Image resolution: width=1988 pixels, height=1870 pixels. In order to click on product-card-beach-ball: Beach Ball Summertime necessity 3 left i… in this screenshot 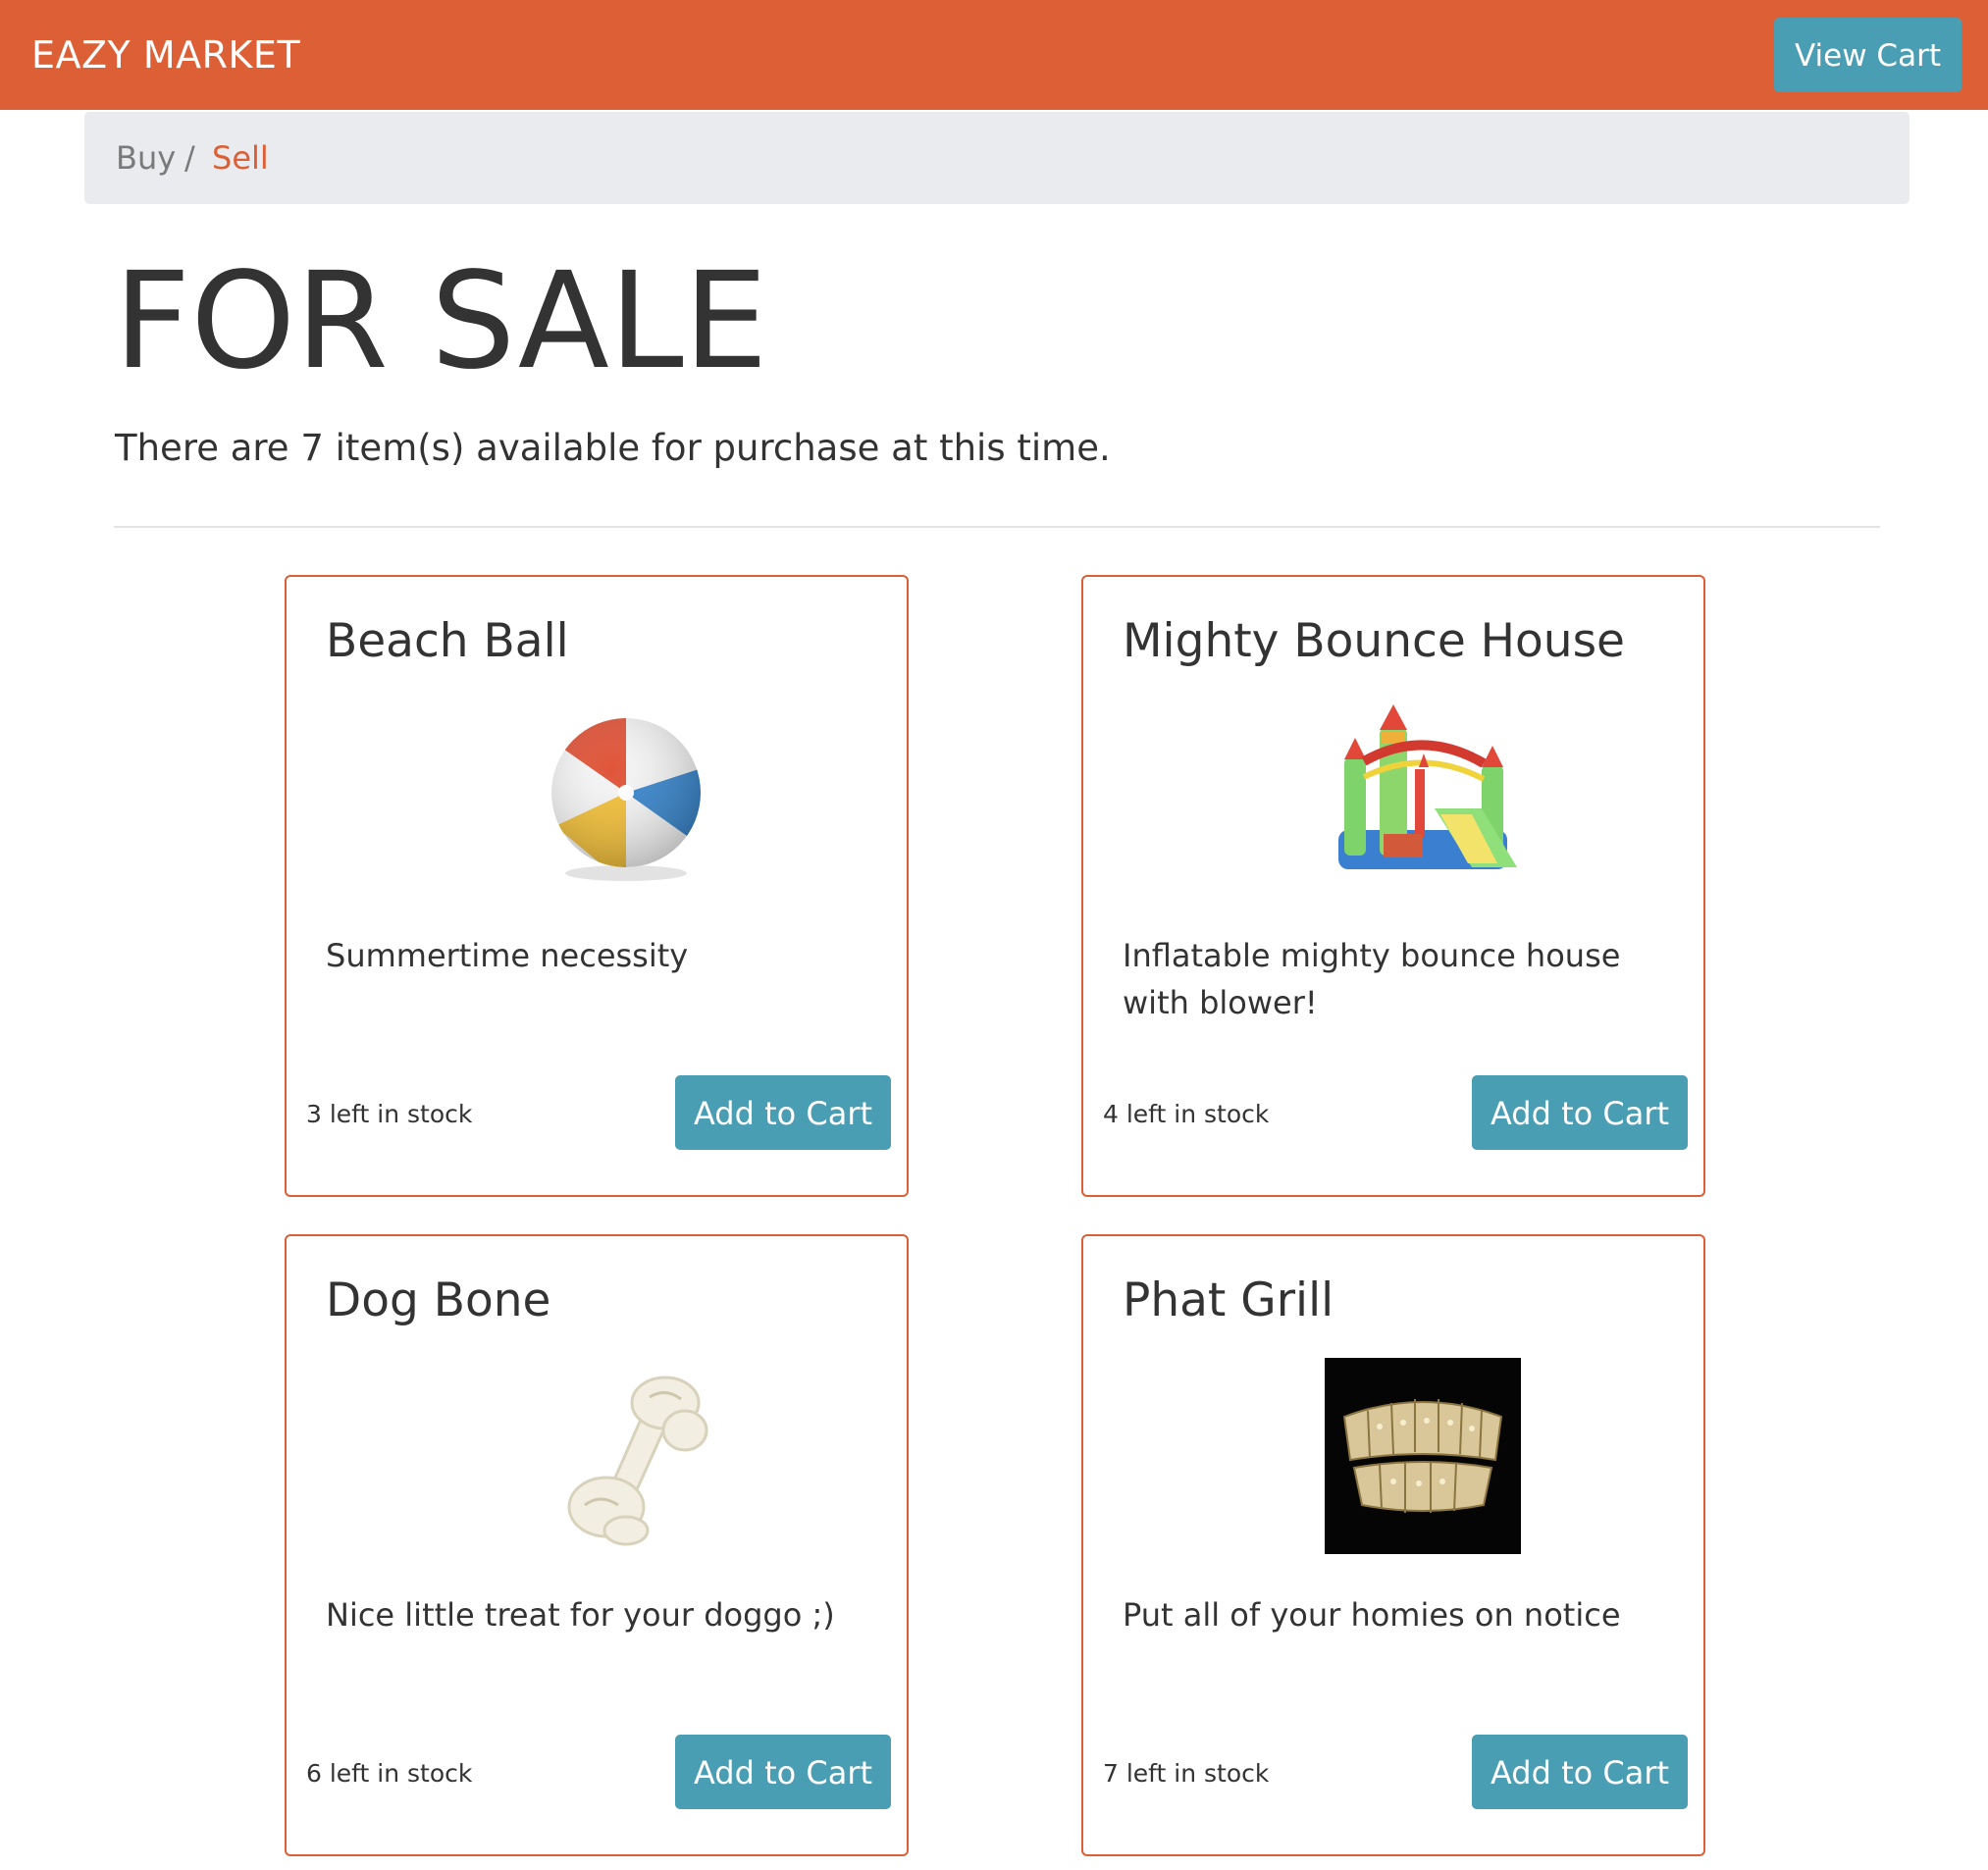, I will do `click(597, 886)`.